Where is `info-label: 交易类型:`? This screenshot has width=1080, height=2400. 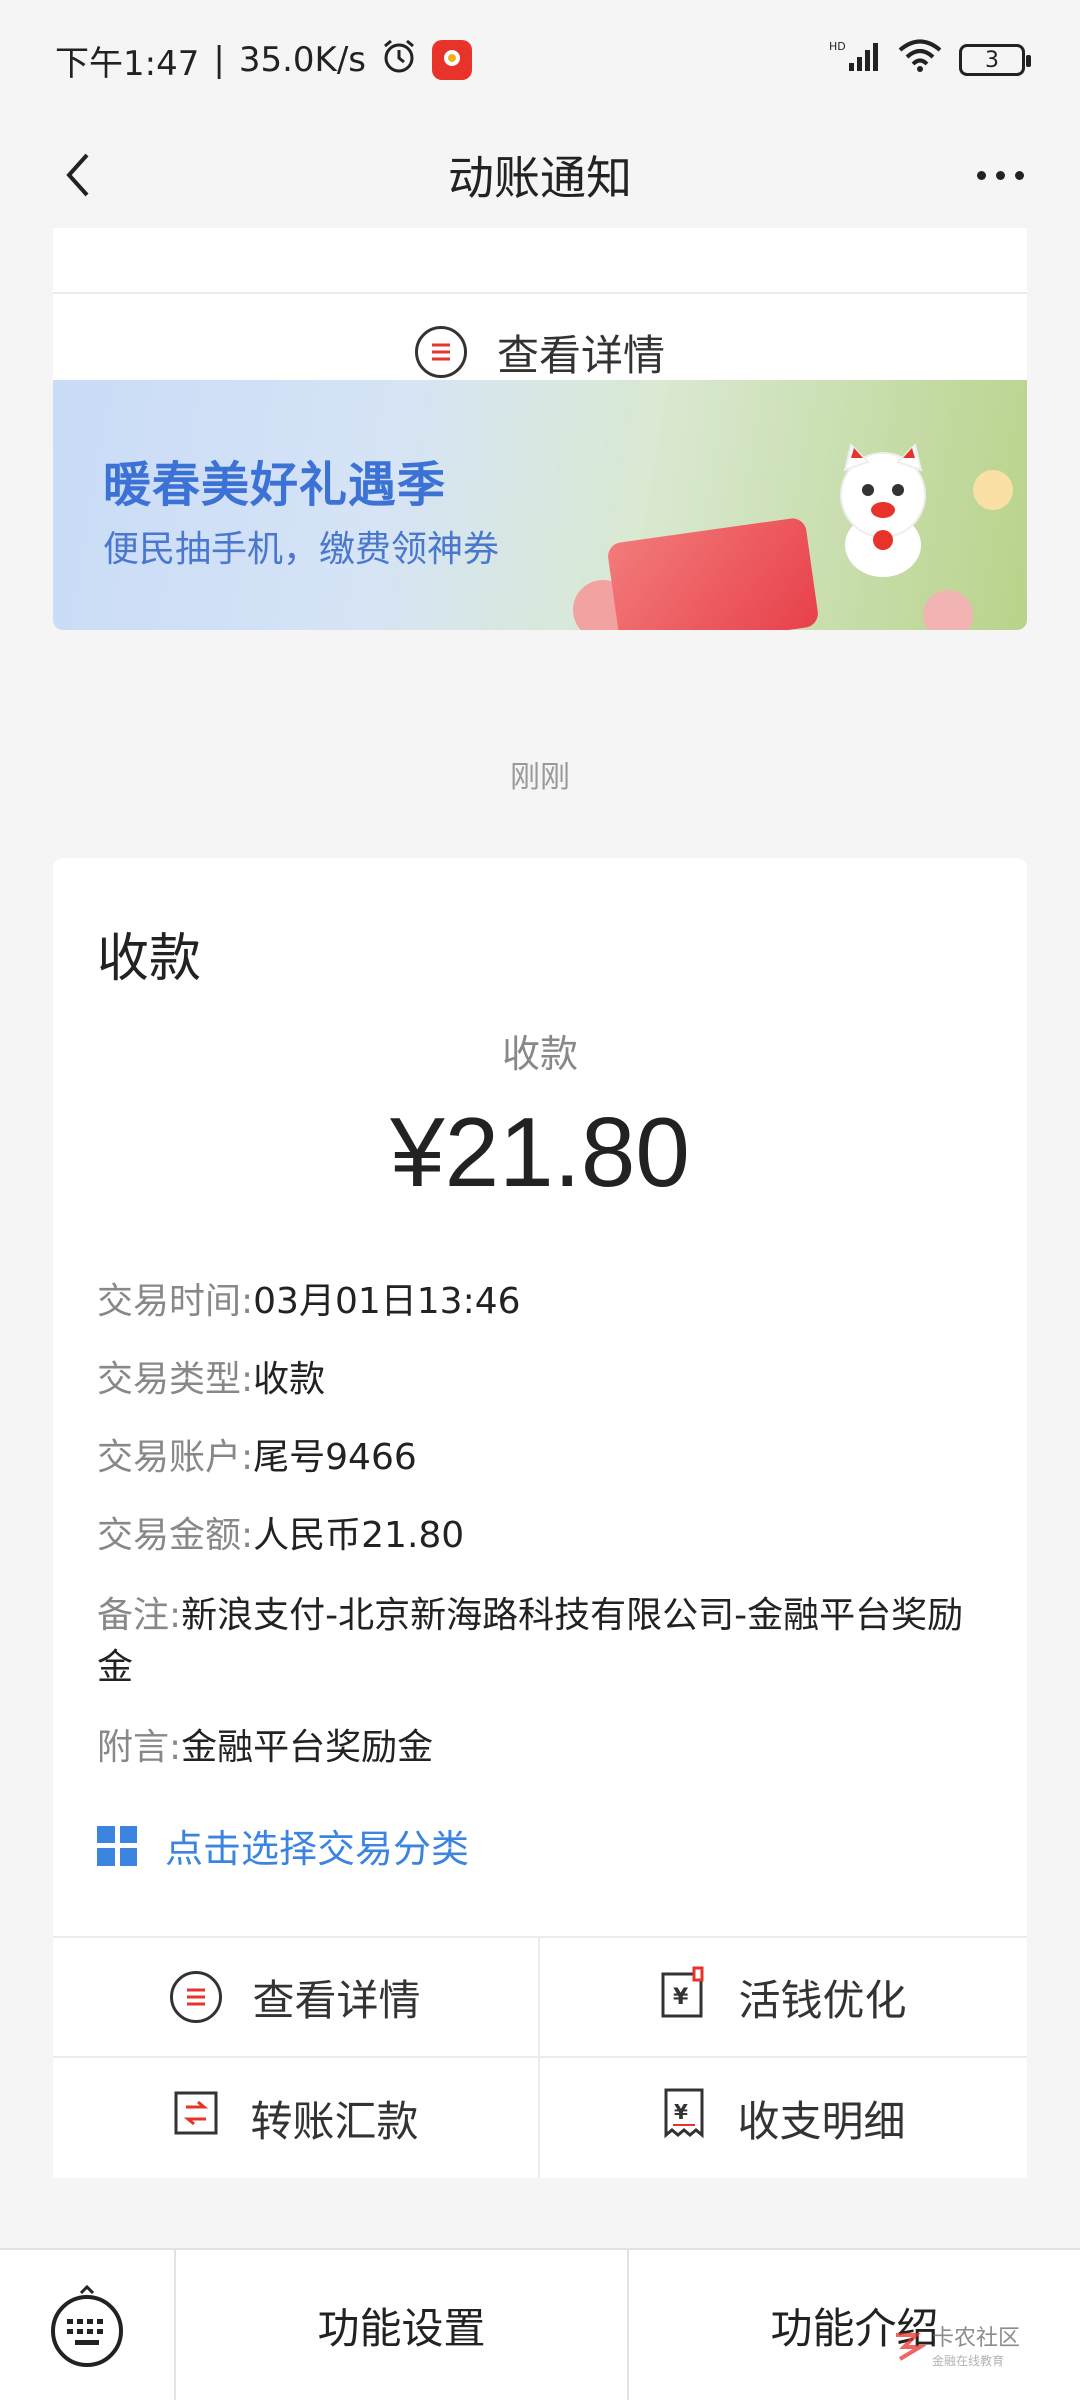
info-label: 交易类型: is located at coordinates (175, 1379).